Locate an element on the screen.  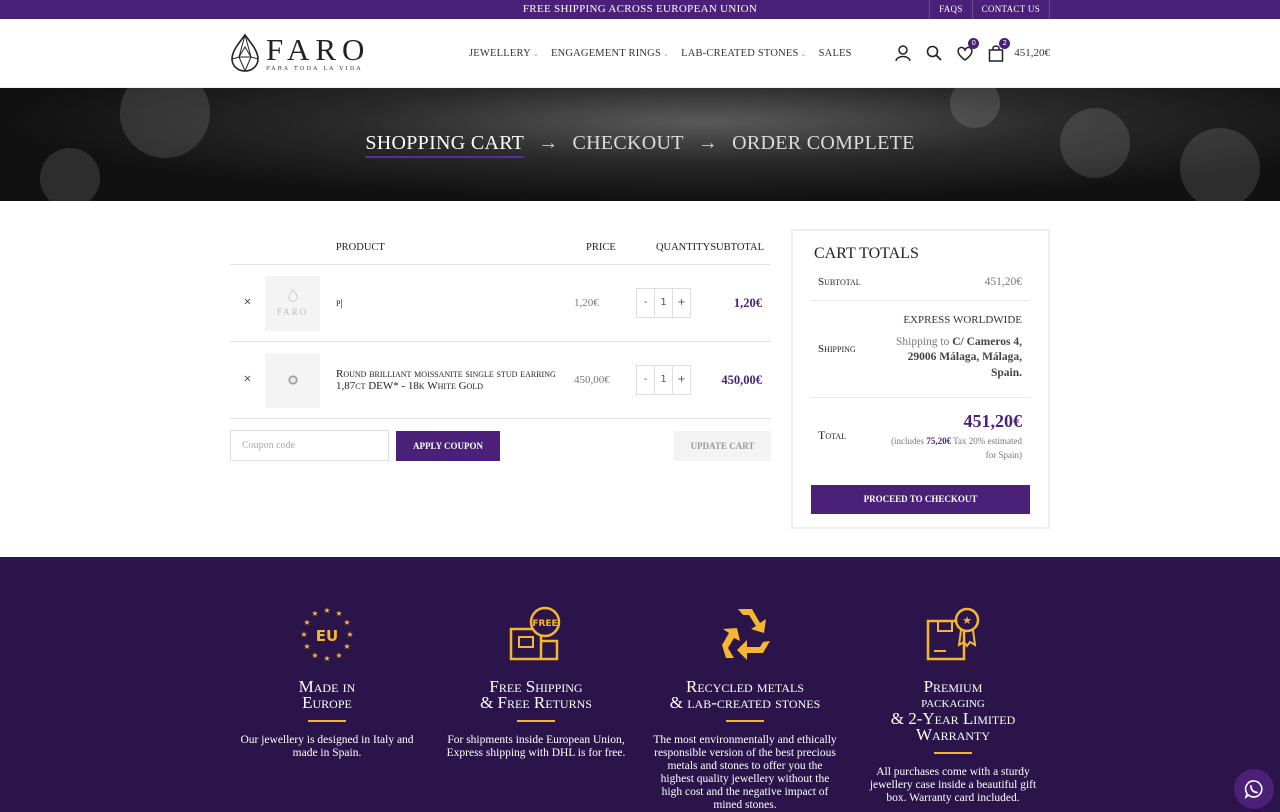
total-value: 451,20€ is located at coordinates (993, 420).